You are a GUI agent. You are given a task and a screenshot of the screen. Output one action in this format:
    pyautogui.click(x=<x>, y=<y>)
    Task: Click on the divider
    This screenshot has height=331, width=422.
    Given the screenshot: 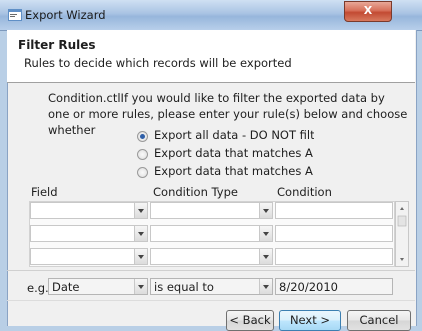 What is the action you would take?
    pyautogui.click(x=211, y=270)
    